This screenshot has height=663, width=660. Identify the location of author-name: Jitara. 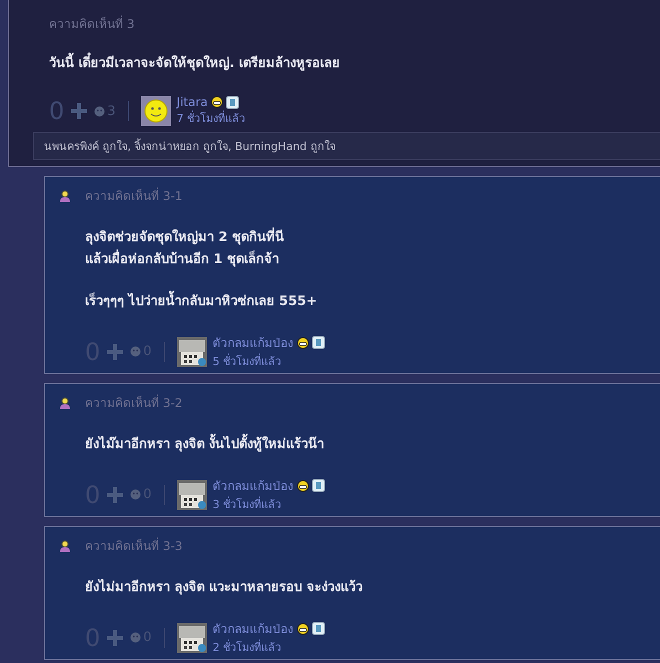
(192, 102).